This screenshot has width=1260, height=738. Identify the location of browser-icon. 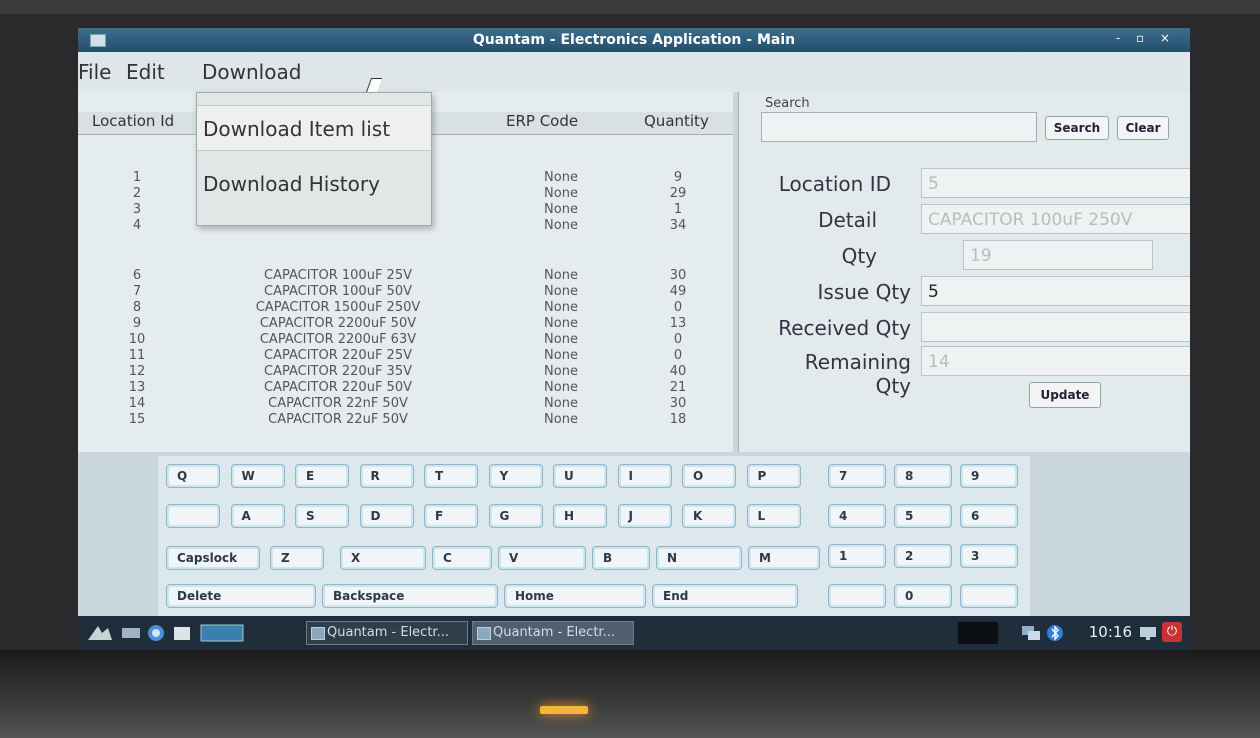
(156, 633).